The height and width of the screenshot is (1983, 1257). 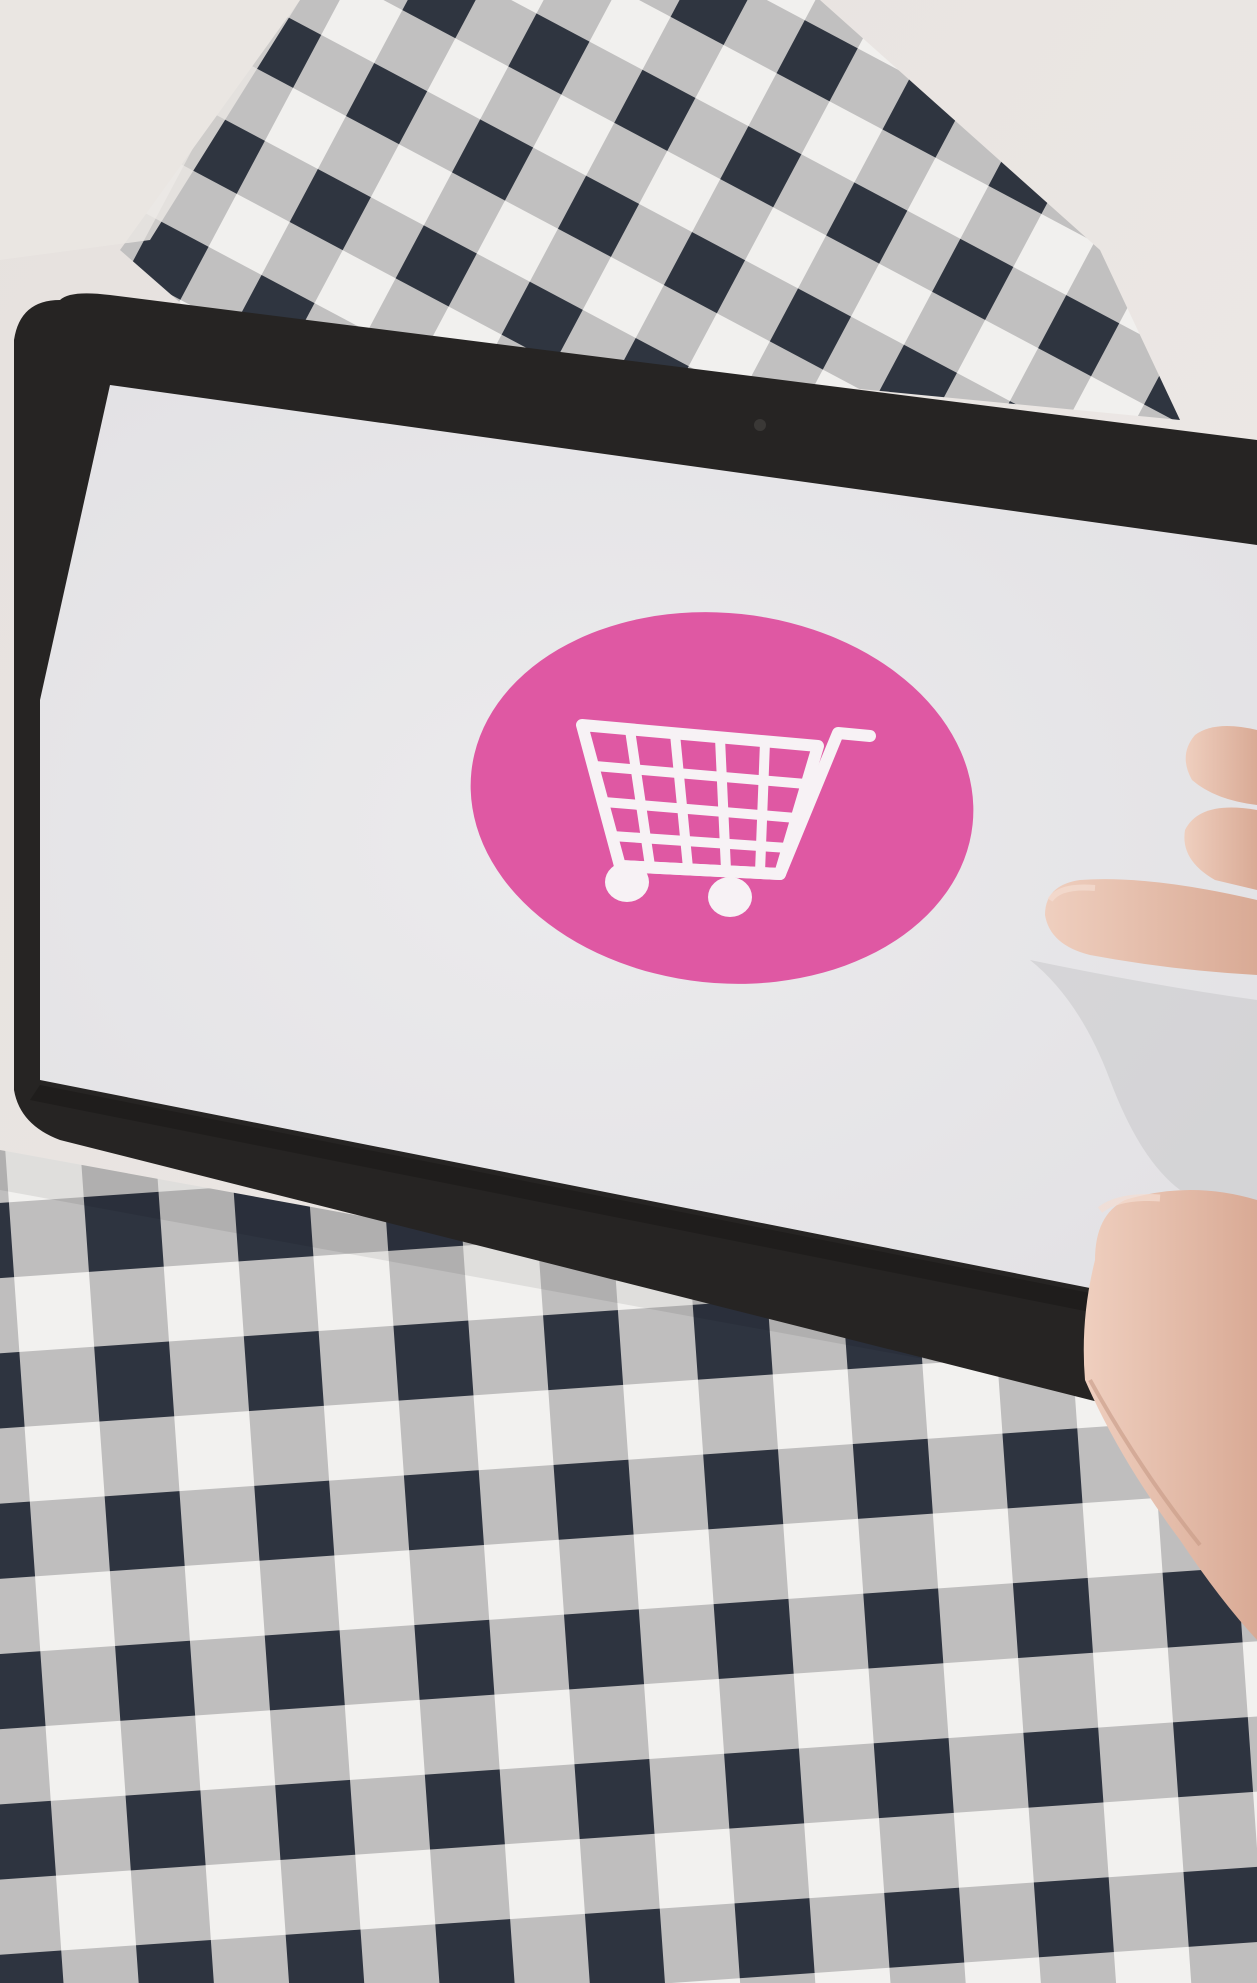 I want to click on cart-wheel-right, so click(x=730, y=897).